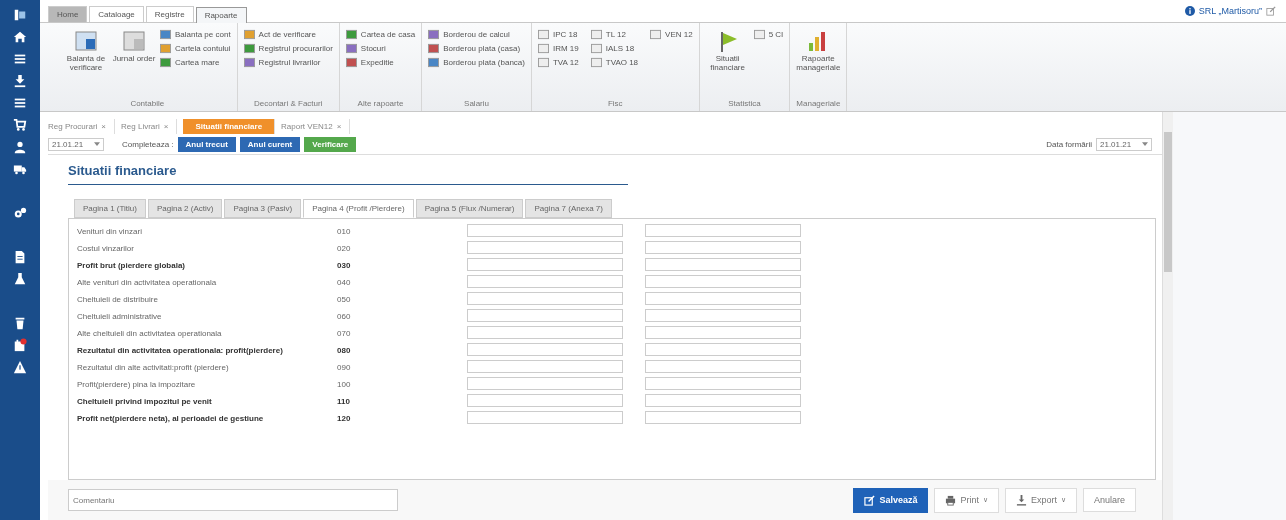 Image resolution: width=1286 pixels, height=520 pixels. What do you see at coordinates (558, 62) in the screenshot?
I see `ribbon-button: TVA 12` at bounding box center [558, 62].